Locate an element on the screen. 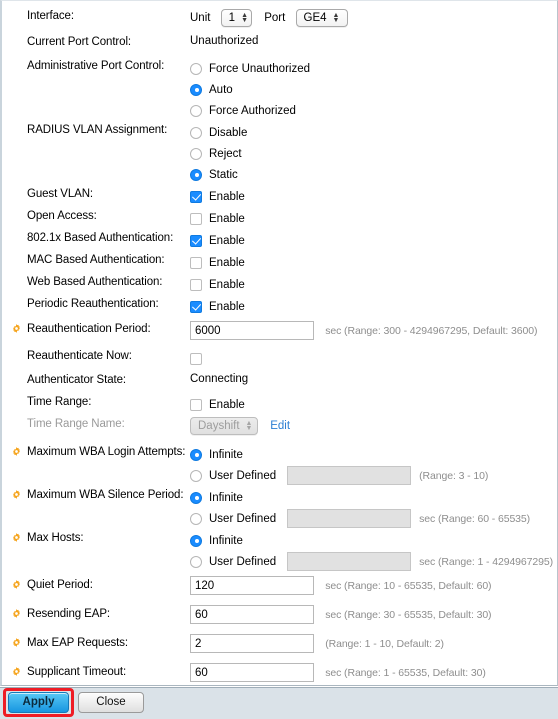  radio-label: Force Unauthorized is located at coordinates (259, 68).